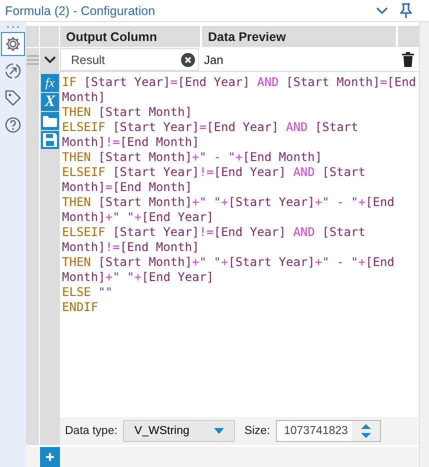  Describe the element at coordinates (219, 431) in the screenshot. I see `caret-icon` at that location.